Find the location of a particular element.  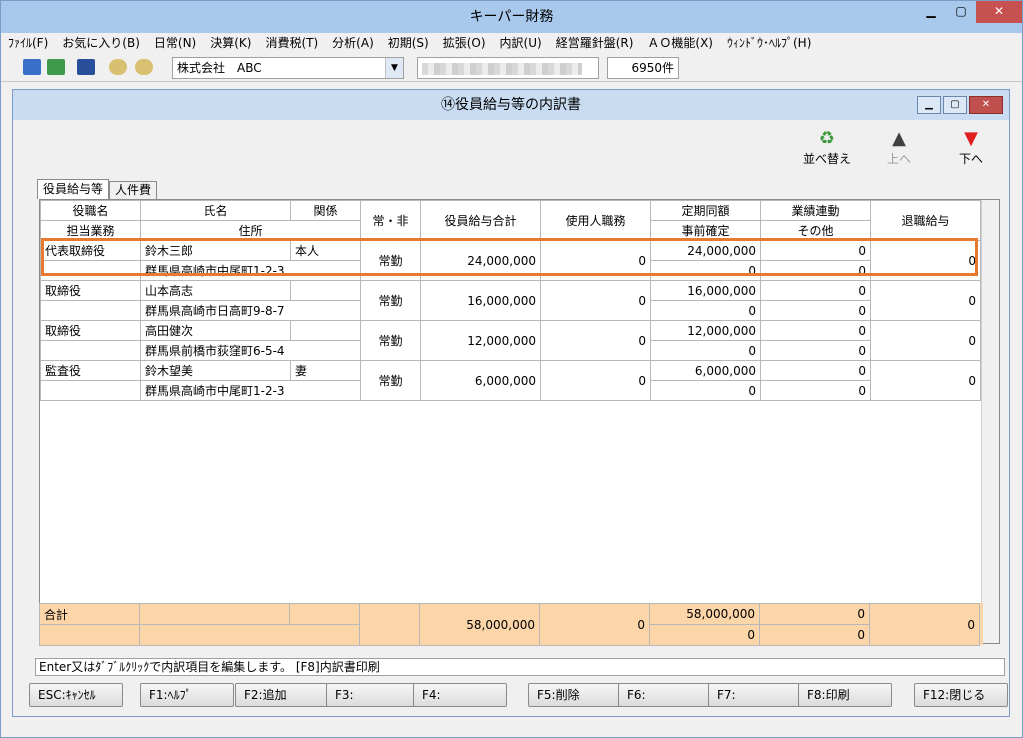

menu-file: ﾌｧｲﾙ(F) is located at coordinates (28, 43).